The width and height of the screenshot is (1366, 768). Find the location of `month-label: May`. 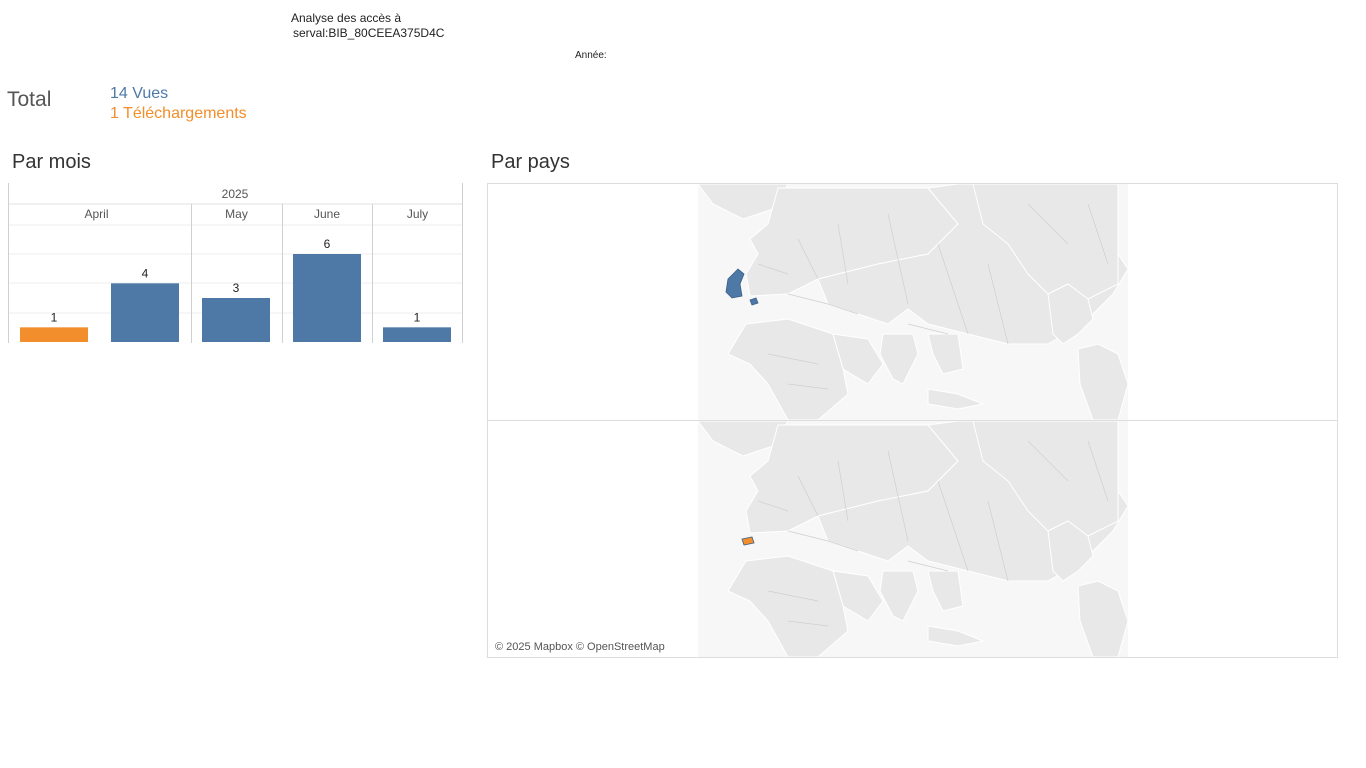

month-label: May is located at coordinates (236, 214).